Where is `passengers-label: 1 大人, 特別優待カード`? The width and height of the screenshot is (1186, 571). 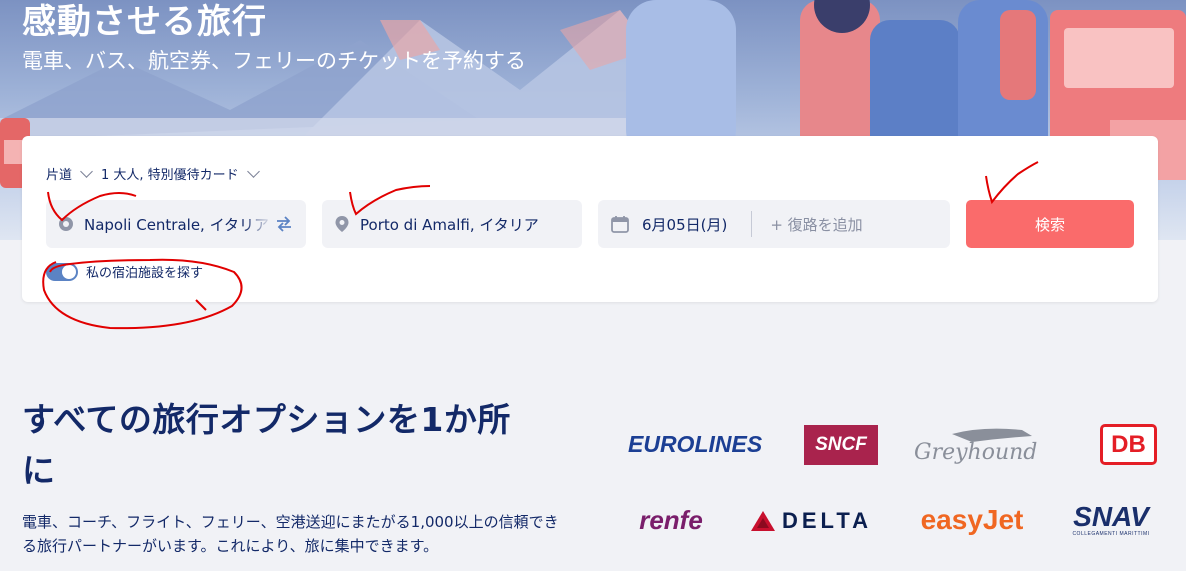 passengers-label: 1 大人, 特別優待カード is located at coordinates (170, 175).